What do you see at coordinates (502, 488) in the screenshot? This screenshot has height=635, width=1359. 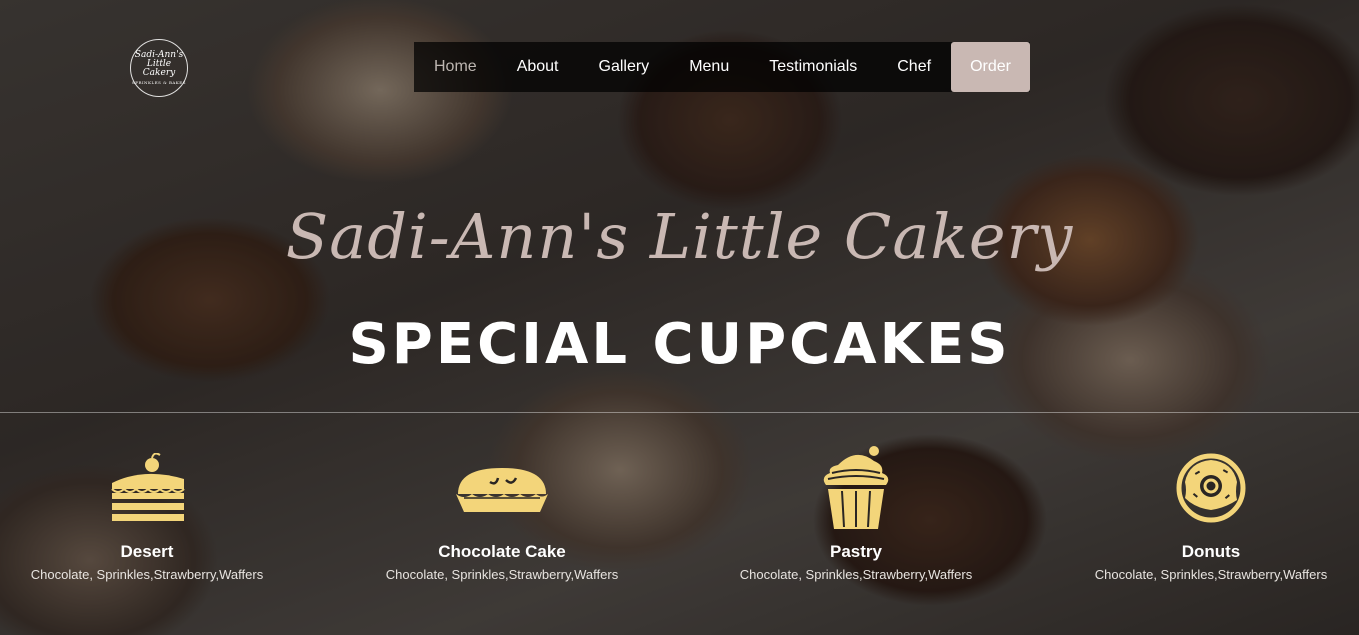 I see `pie-icon` at bounding box center [502, 488].